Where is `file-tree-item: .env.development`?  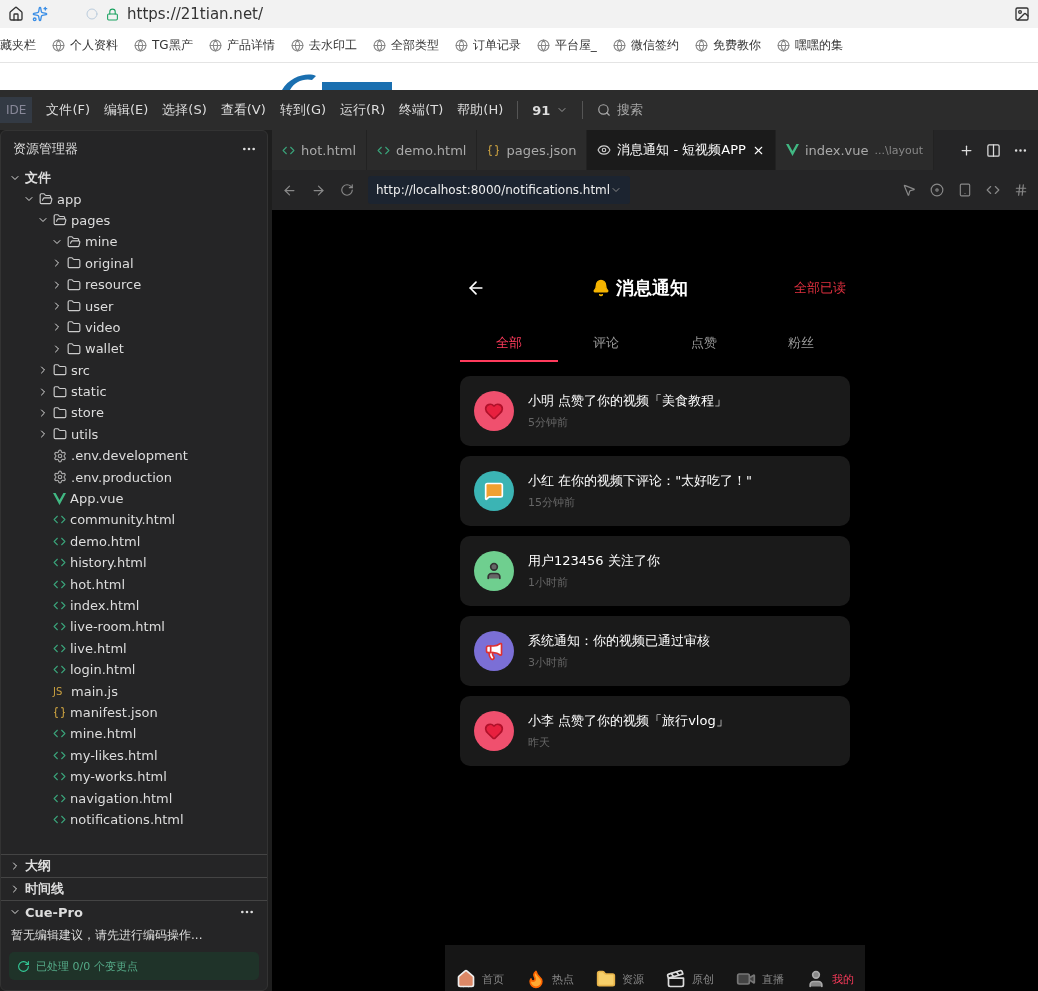 file-tree-item: .env.development is located at coordinates (134, 456).